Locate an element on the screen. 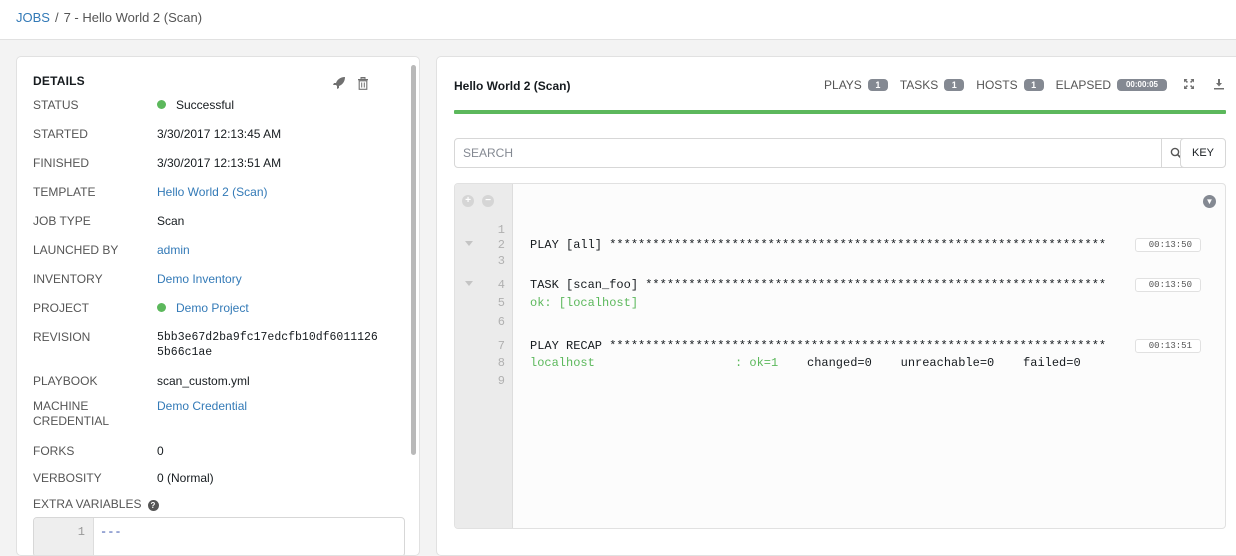 This screenshot has width=1236, height=556. breadcrumb: JOBS / 7 - Hello World 2 (Scan) is located at coordinates (109, 17).